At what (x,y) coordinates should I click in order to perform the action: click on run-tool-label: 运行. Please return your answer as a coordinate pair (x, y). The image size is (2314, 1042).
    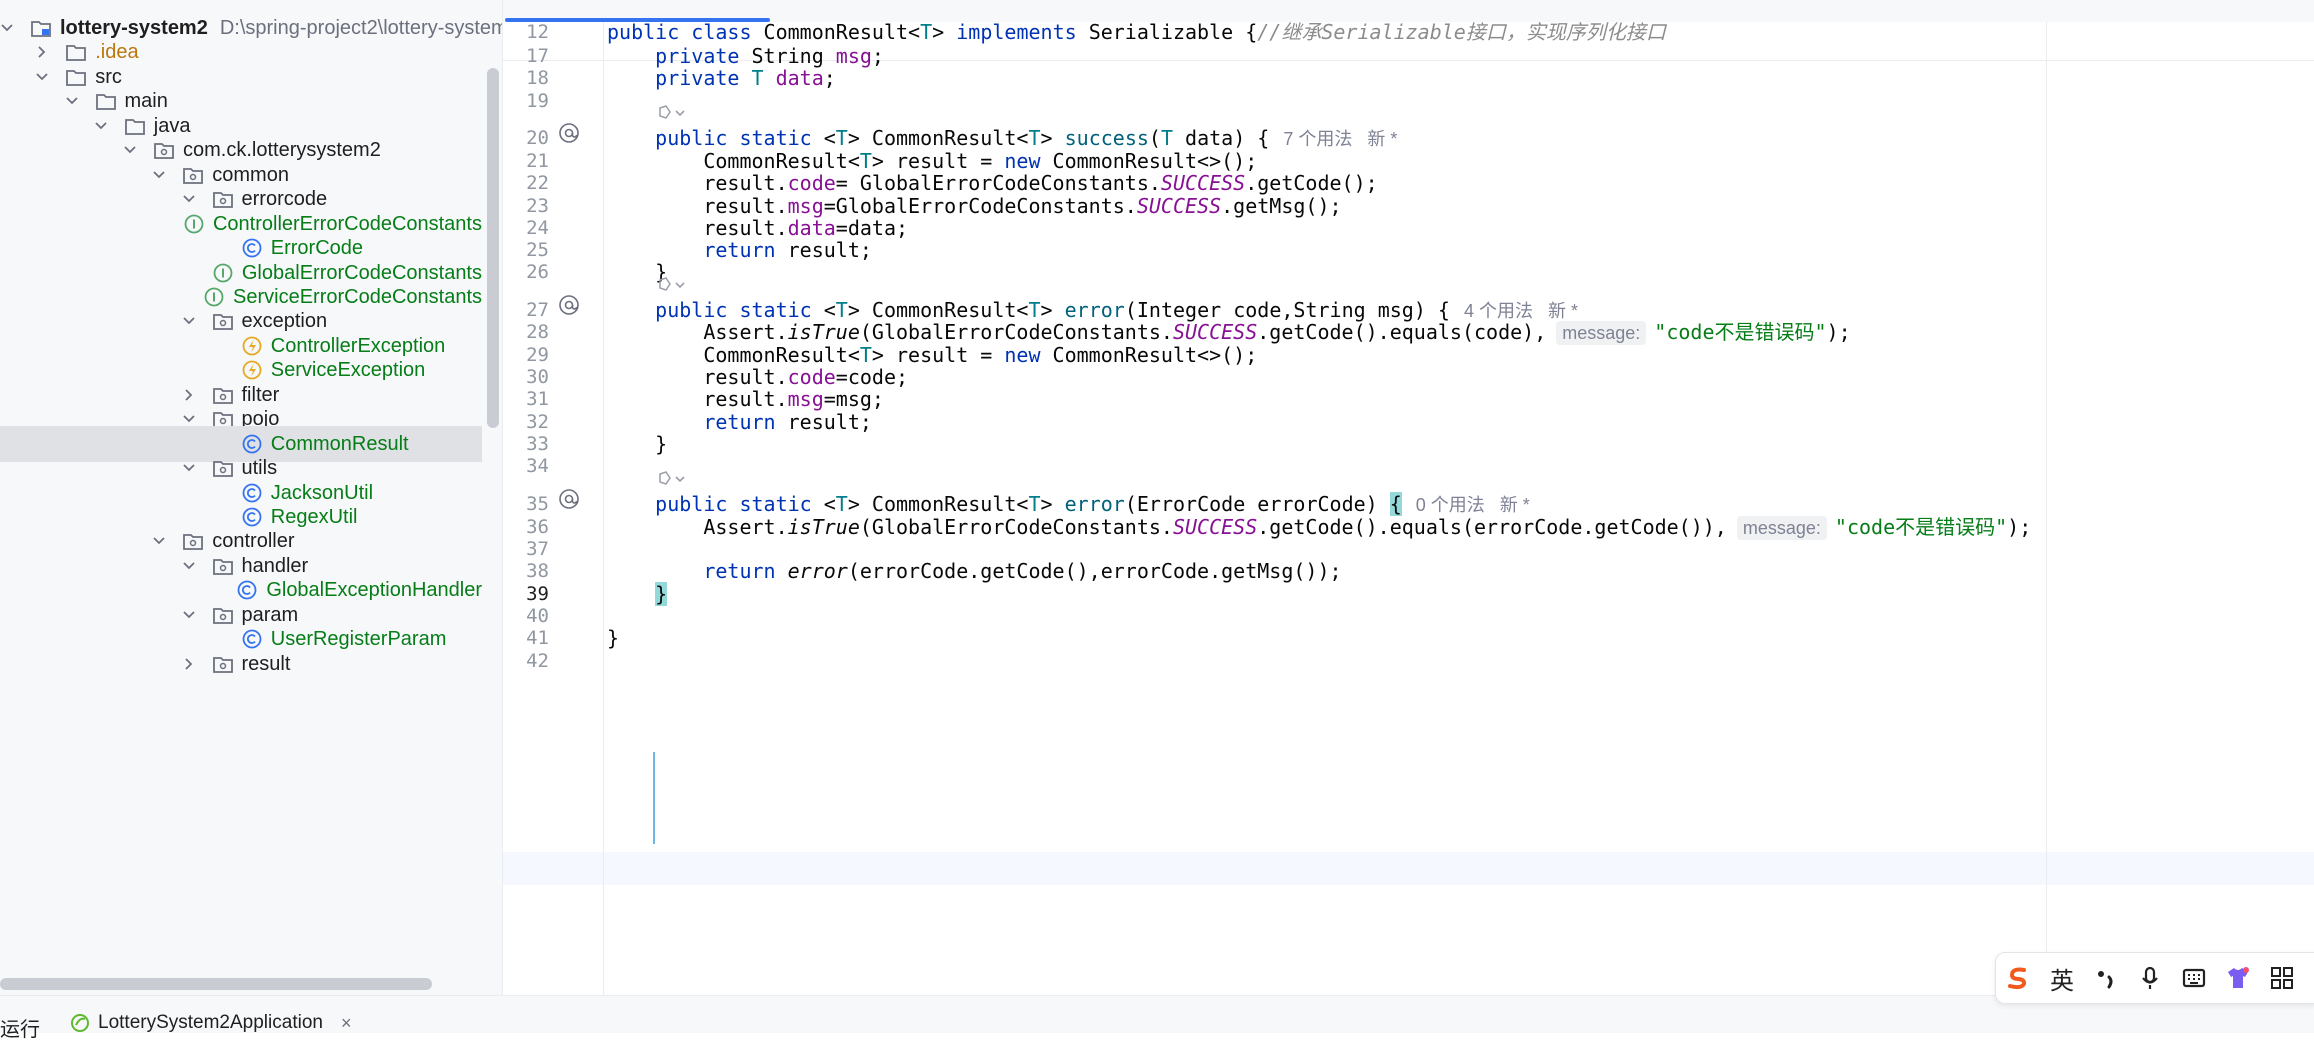
    Looking at the image, I should click on (20, 1027).